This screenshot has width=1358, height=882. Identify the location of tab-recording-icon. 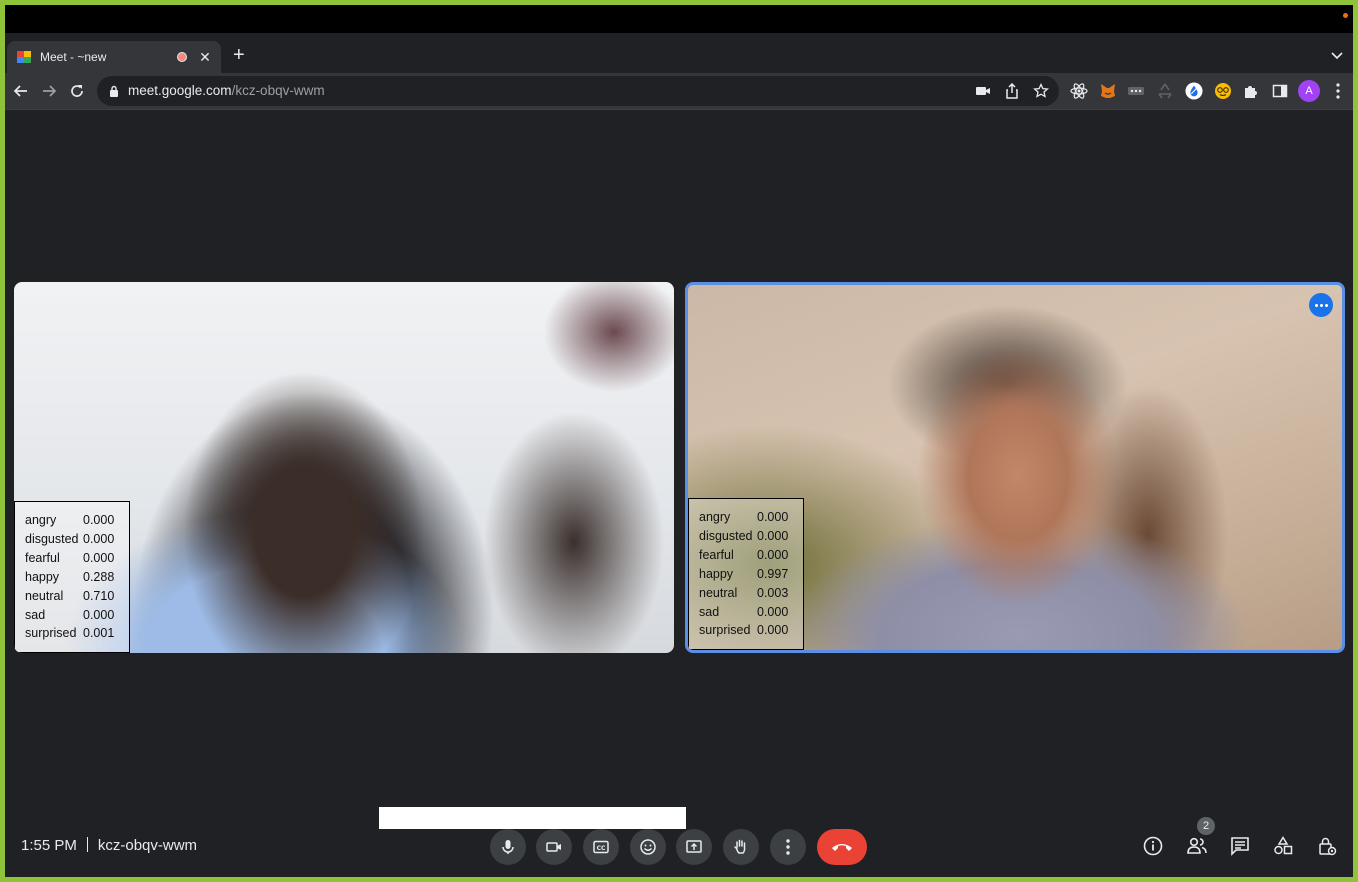
(182, 57).